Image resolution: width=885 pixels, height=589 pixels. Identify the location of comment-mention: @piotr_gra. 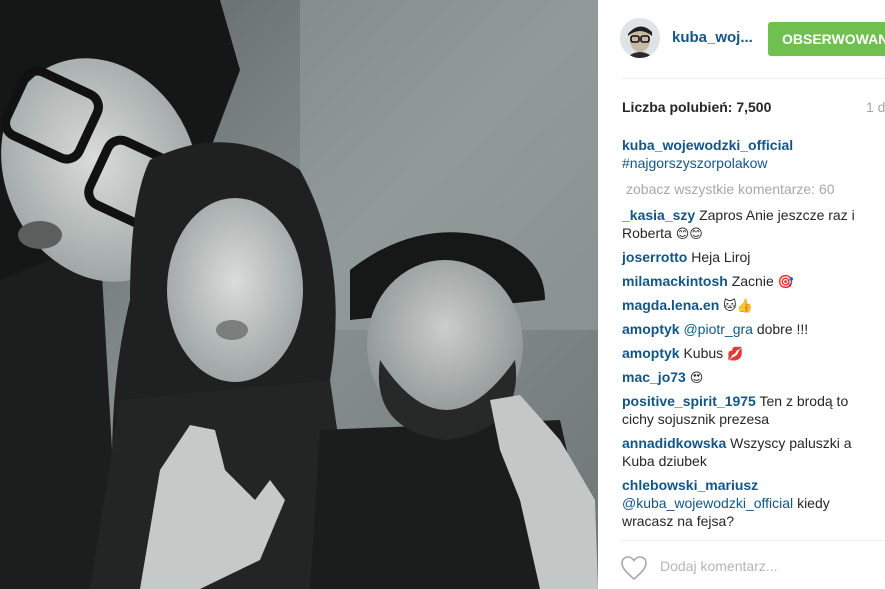
(717, 329).